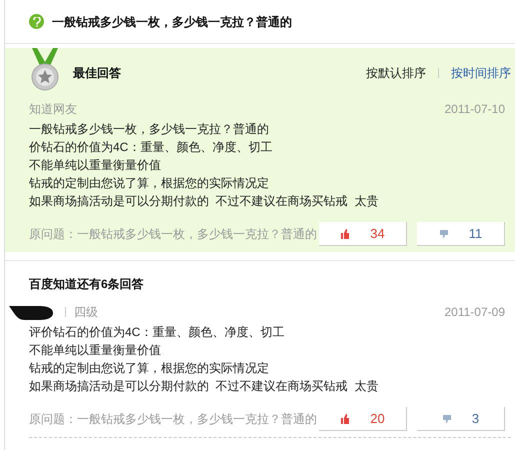 This screenshot has height=450, width=515. Describe the element at coordinates (87, 284) in the screenshot. I see `more-answers-heading: 百度知道还有6条回答` at that location.